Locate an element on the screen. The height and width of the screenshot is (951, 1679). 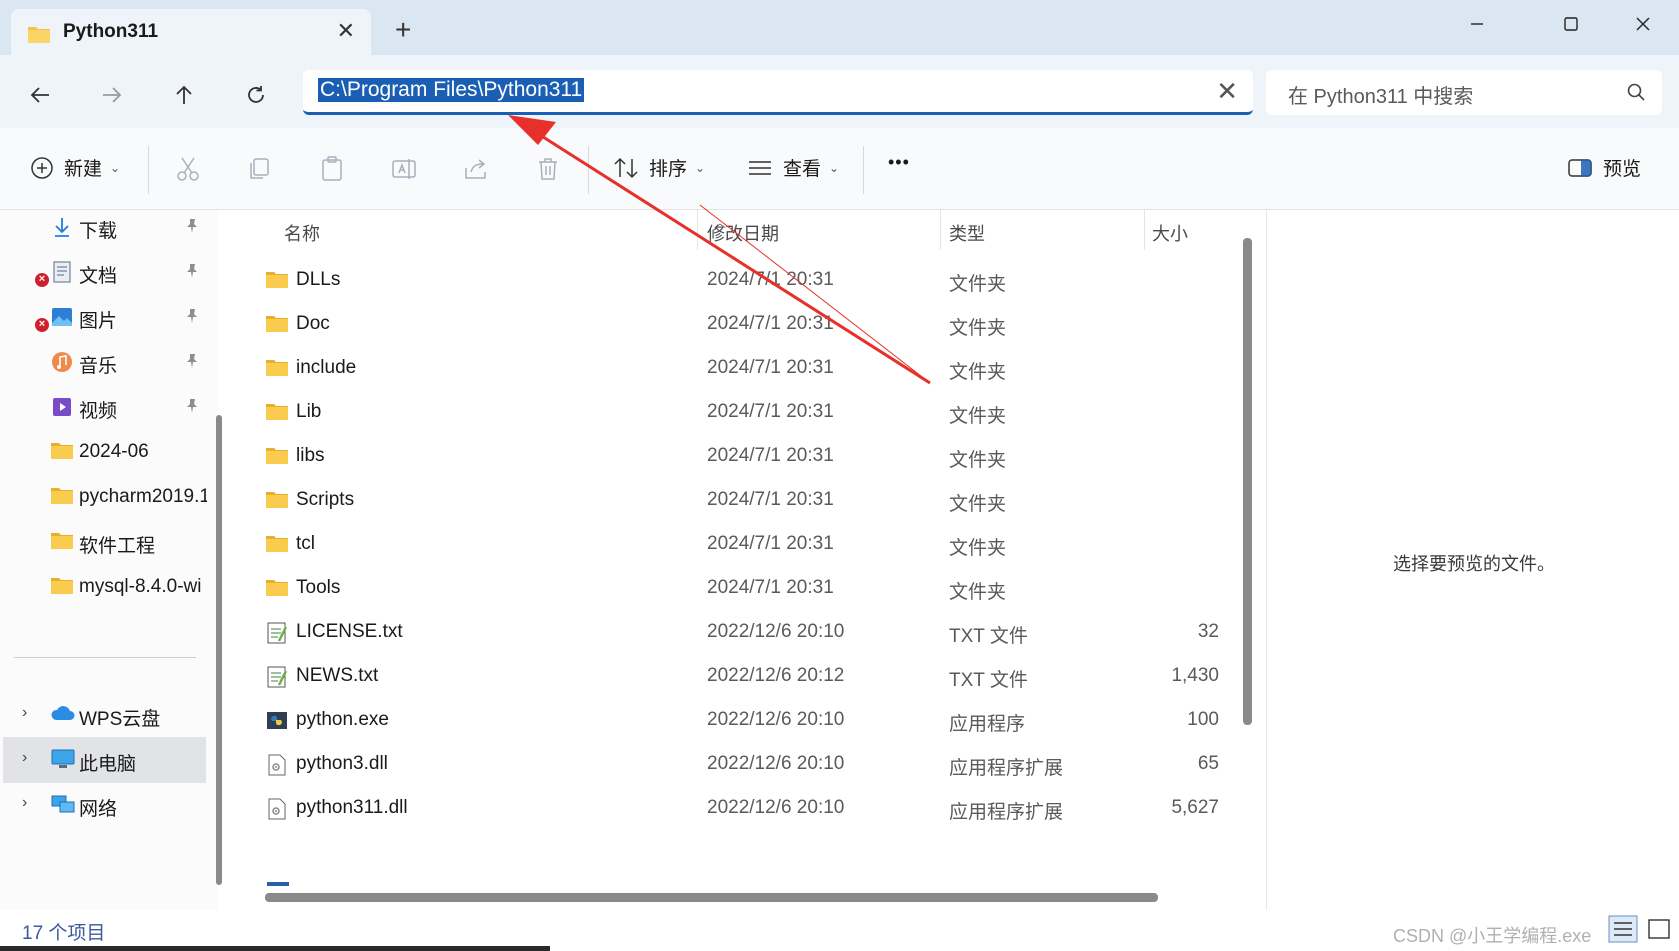
back-button is located at coordinates (40, 95).